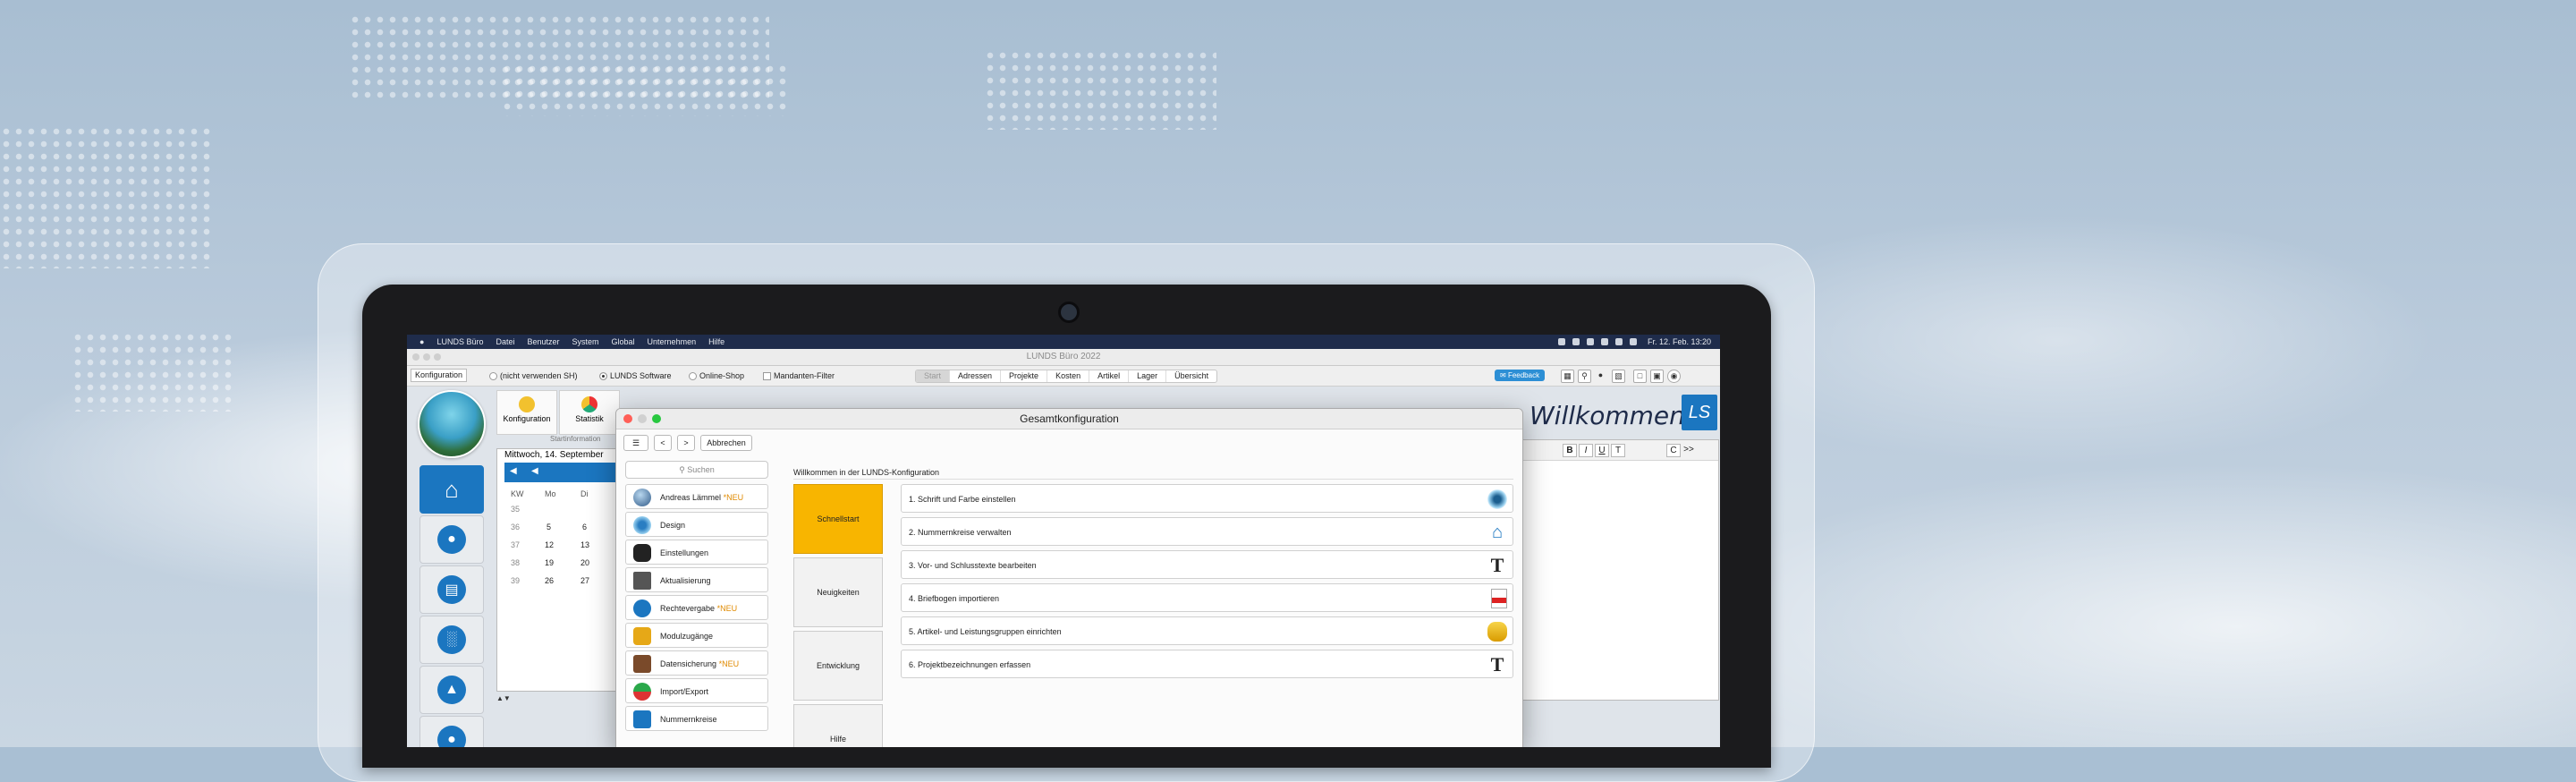  What do you see at coordinates (1207, 564) in the screenshot?
I see `task-vor-schlusstexte: 3. Vor- und Schlusstexte bearbeiten T` at bounding box center [1207, 564].